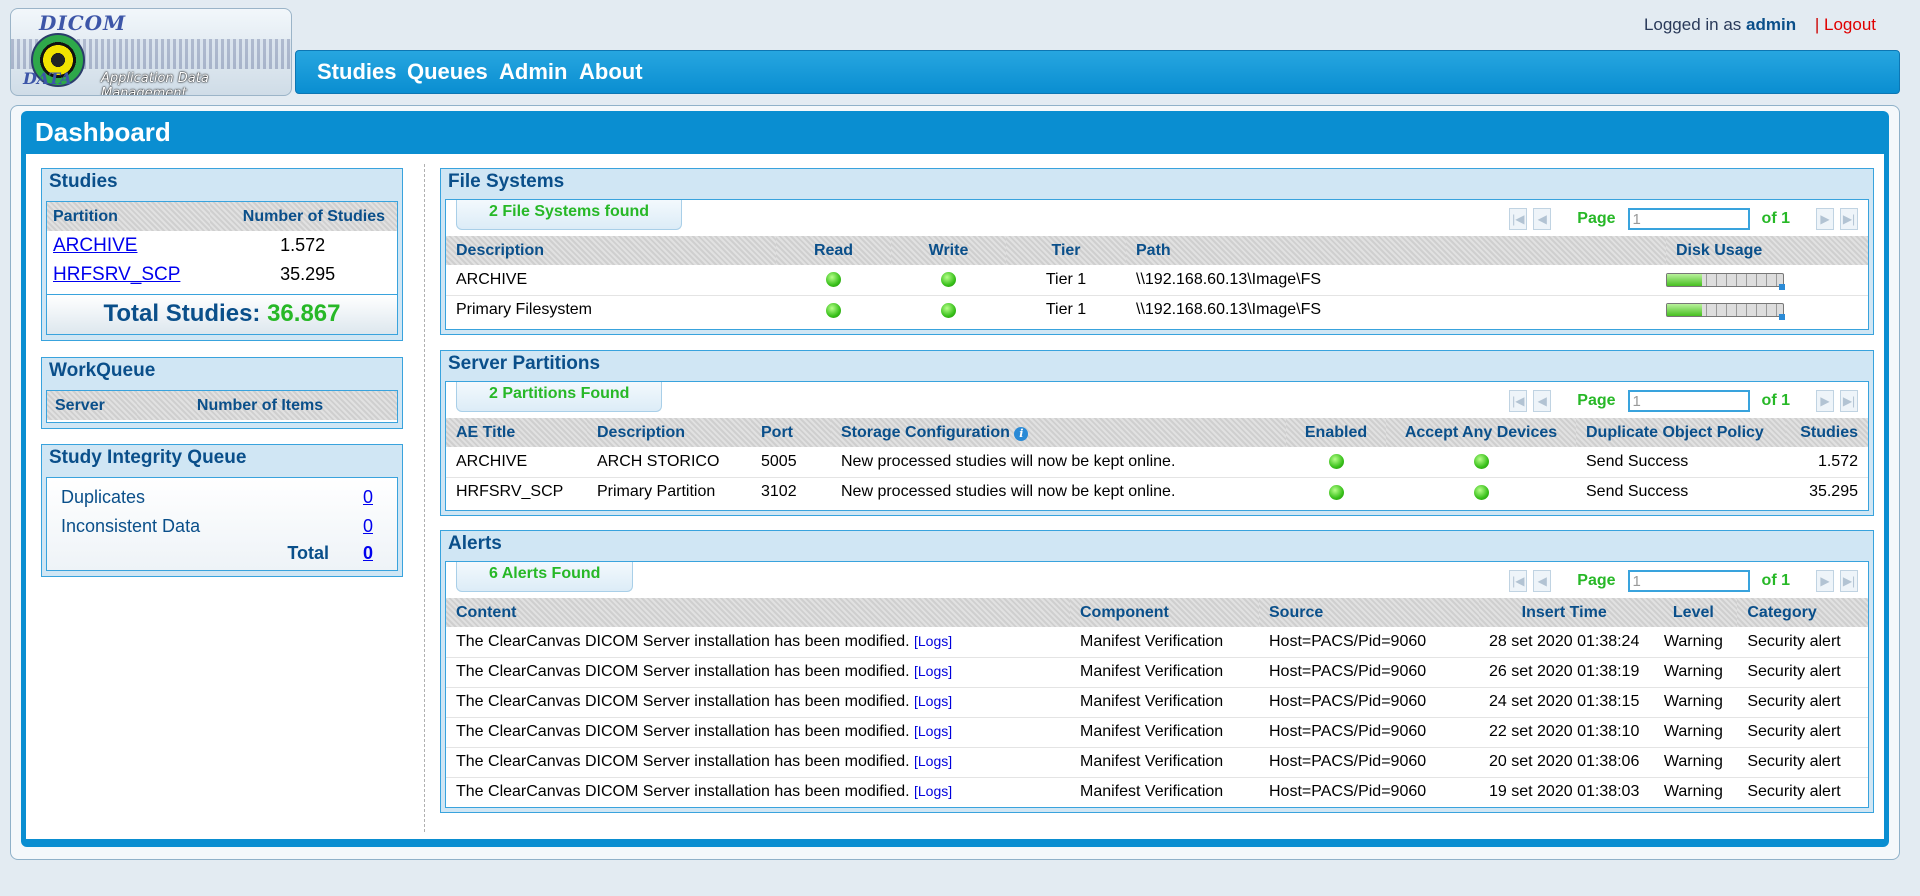 The image size is (1920, 896). I want to click on inconsistent-link: 0, so click(368, 526).